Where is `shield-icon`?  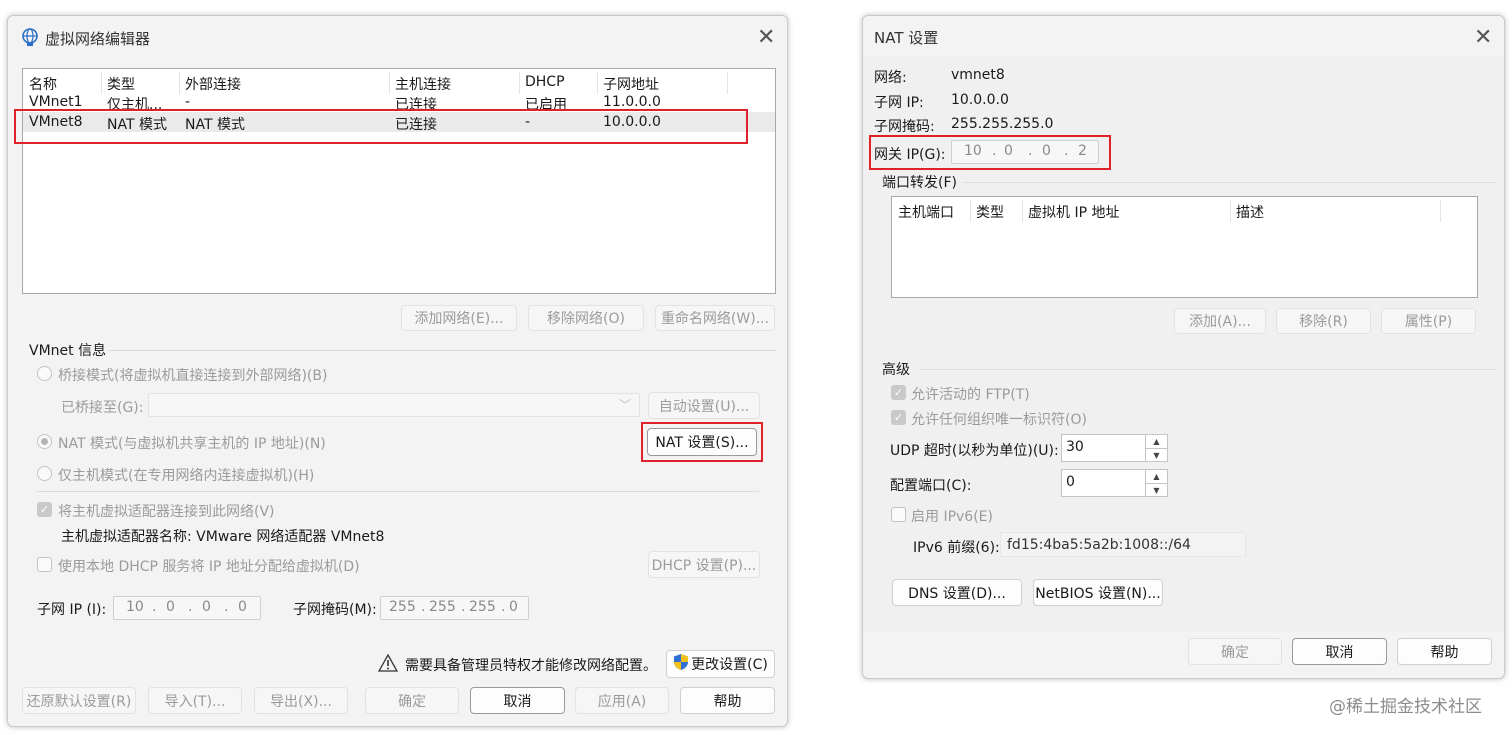 shield-icon is located at coordinates (681, 664).